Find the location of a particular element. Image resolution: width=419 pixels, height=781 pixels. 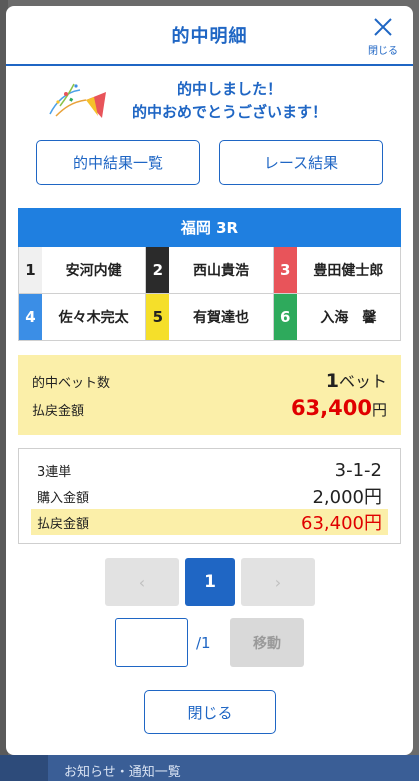

move-button: 移動 is located at coordinates (267, 642).